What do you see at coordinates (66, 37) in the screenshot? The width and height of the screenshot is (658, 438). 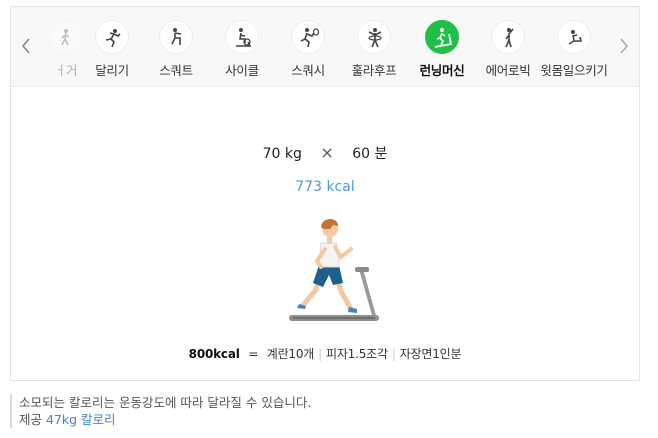 I see `walking-icon` at bounding box center [66, 37].